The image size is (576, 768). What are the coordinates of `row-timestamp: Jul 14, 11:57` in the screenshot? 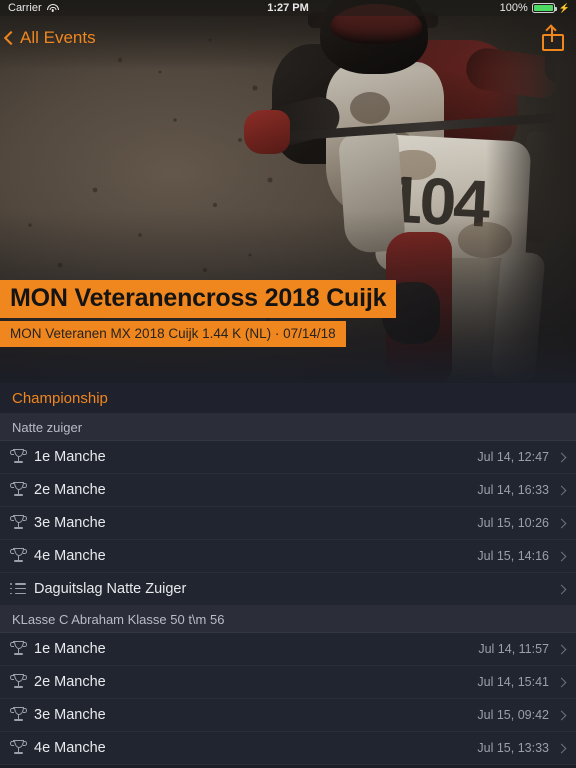 It's located at (513, 649).